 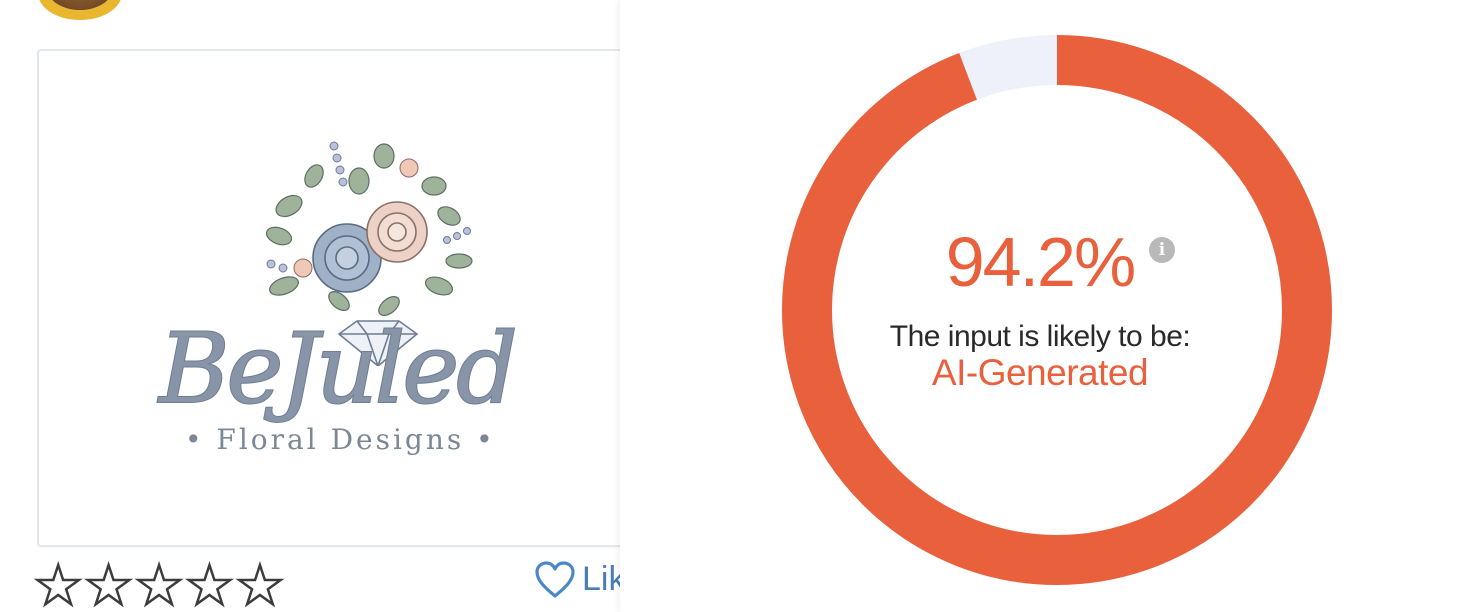 I want to click on result-verdict: AI-Generated, so click(x=1040, y=372).